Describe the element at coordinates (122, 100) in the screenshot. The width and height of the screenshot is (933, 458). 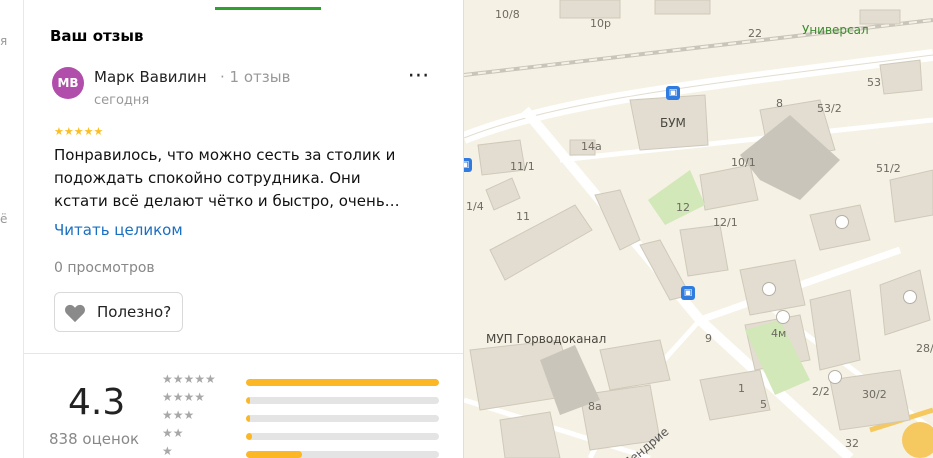
I see `review-date: сегодня` at that location.